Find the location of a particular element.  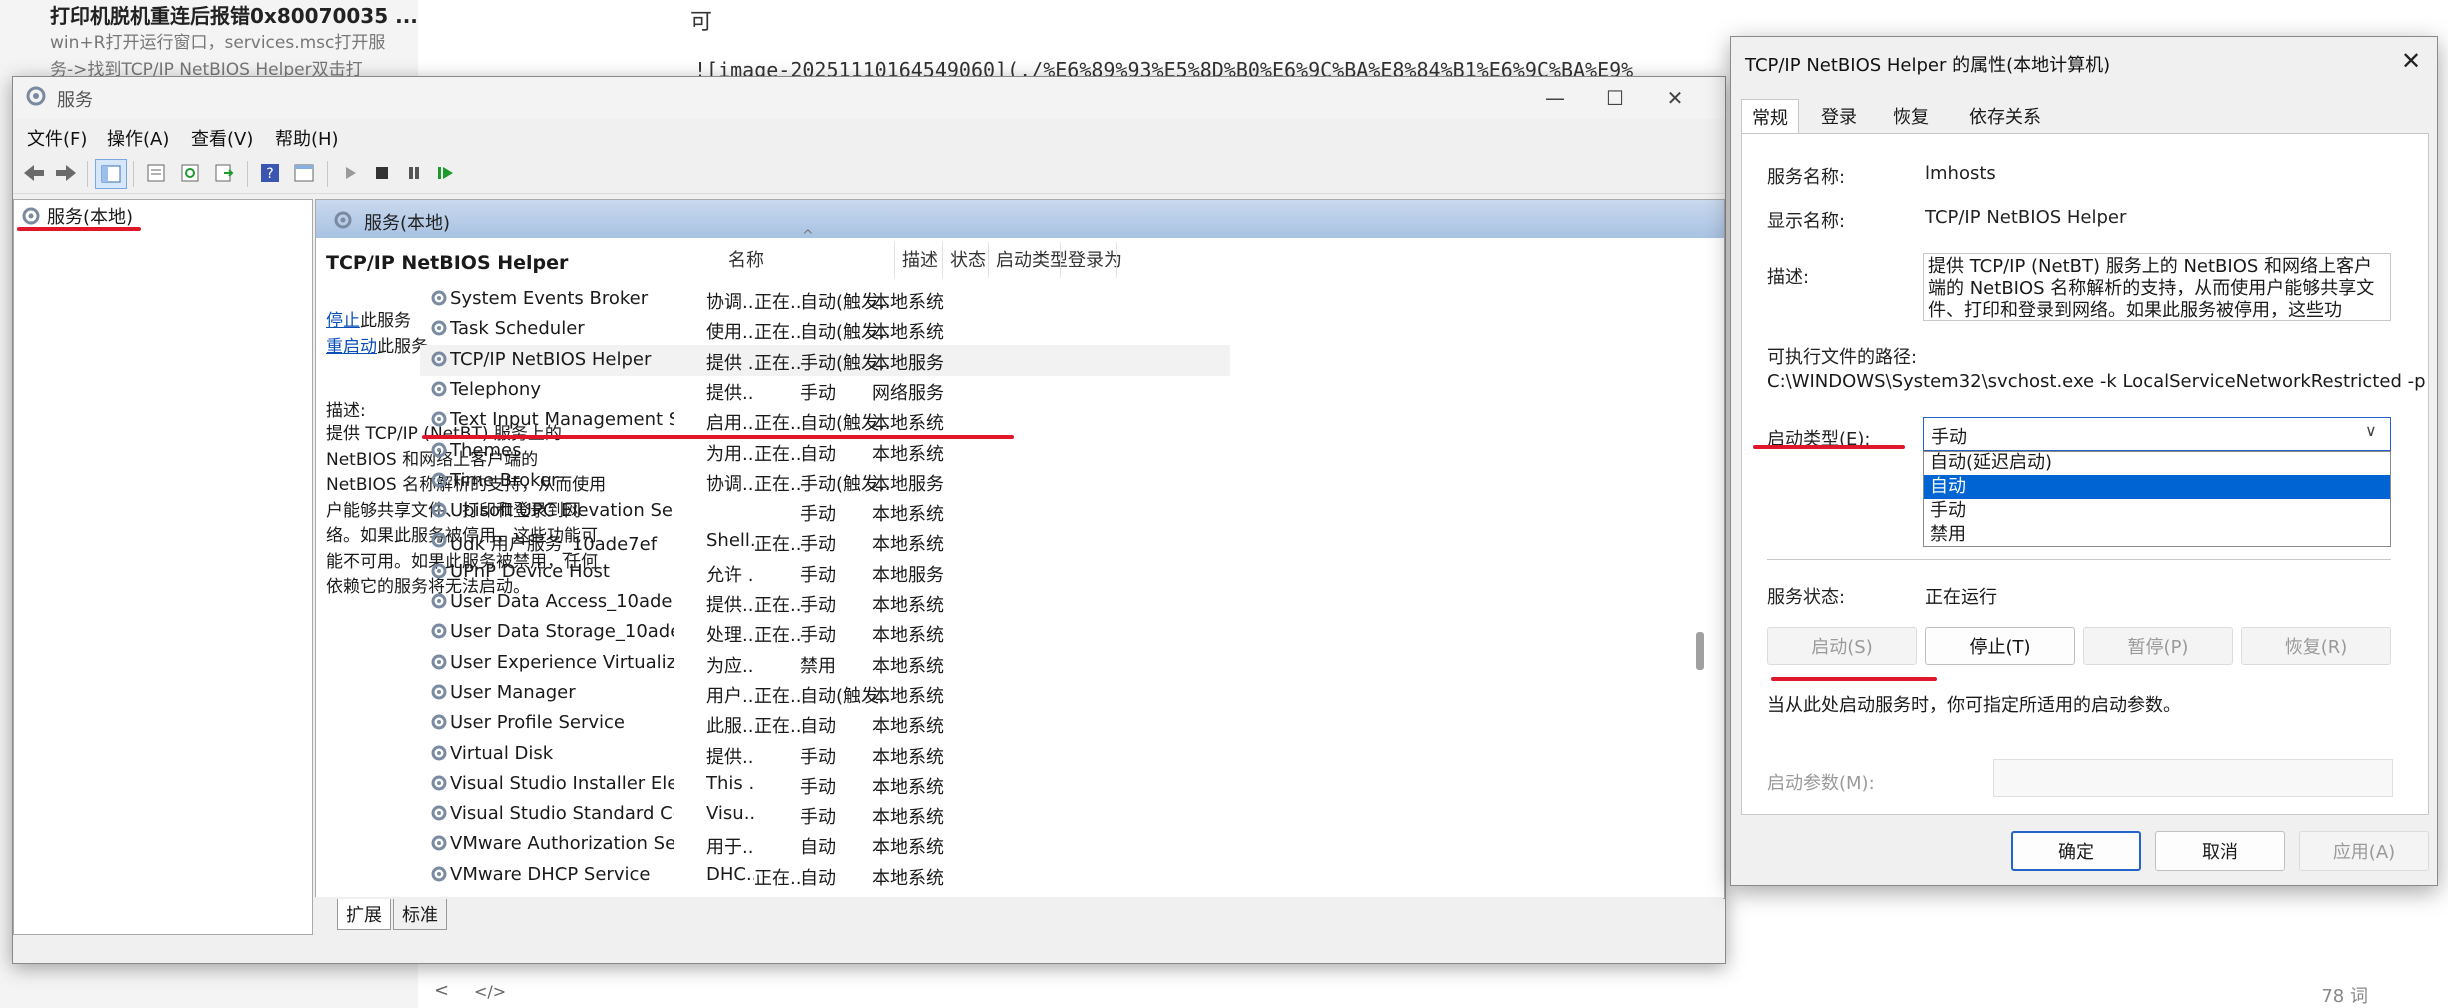

startup-type-current: 手动 is located at coordinates (1949, 437).